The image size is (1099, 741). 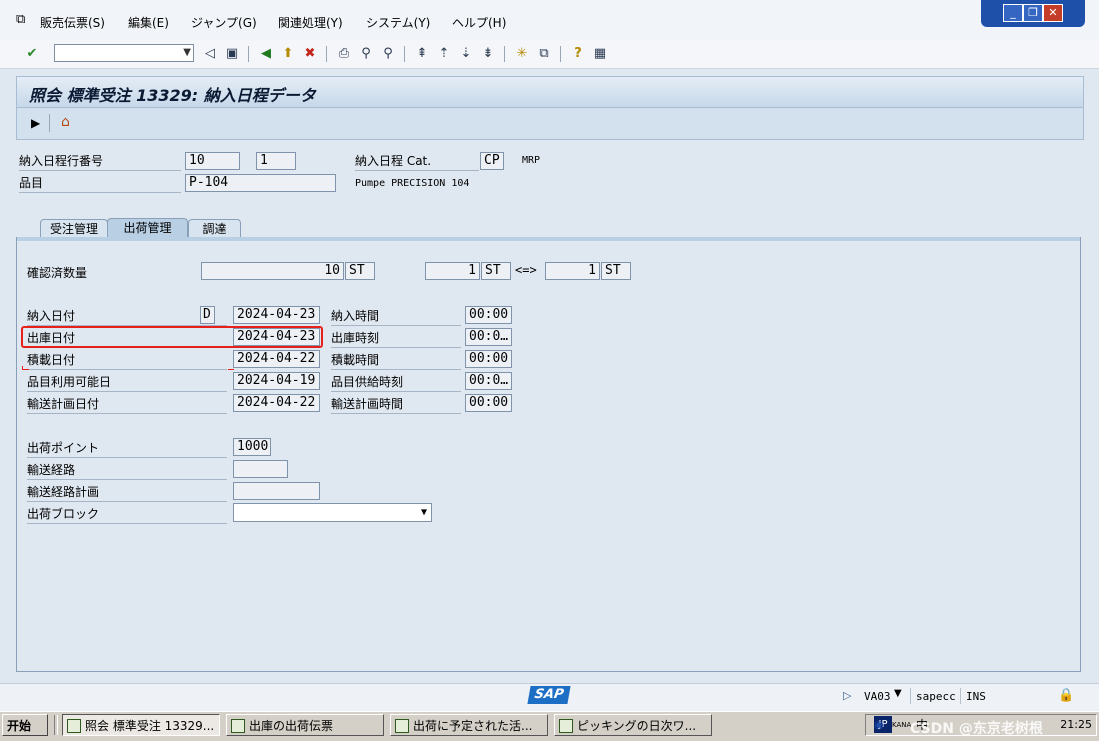 I want to click on ime-icon: ◉, so click(x=879, y=724).